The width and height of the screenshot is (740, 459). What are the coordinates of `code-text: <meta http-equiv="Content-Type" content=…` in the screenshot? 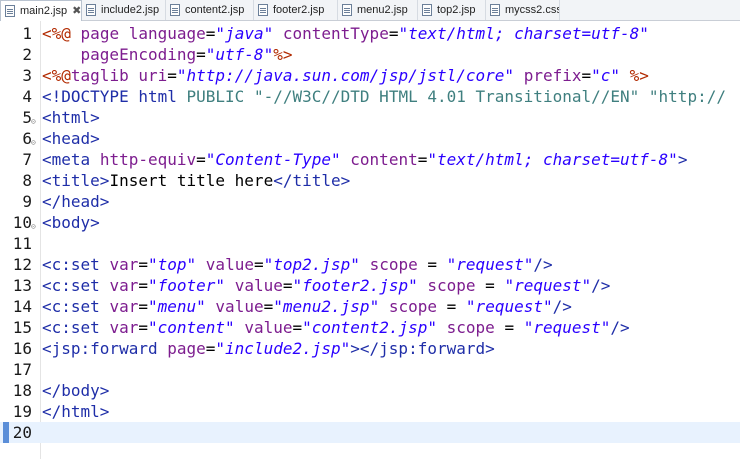 It's located at (364, 159).